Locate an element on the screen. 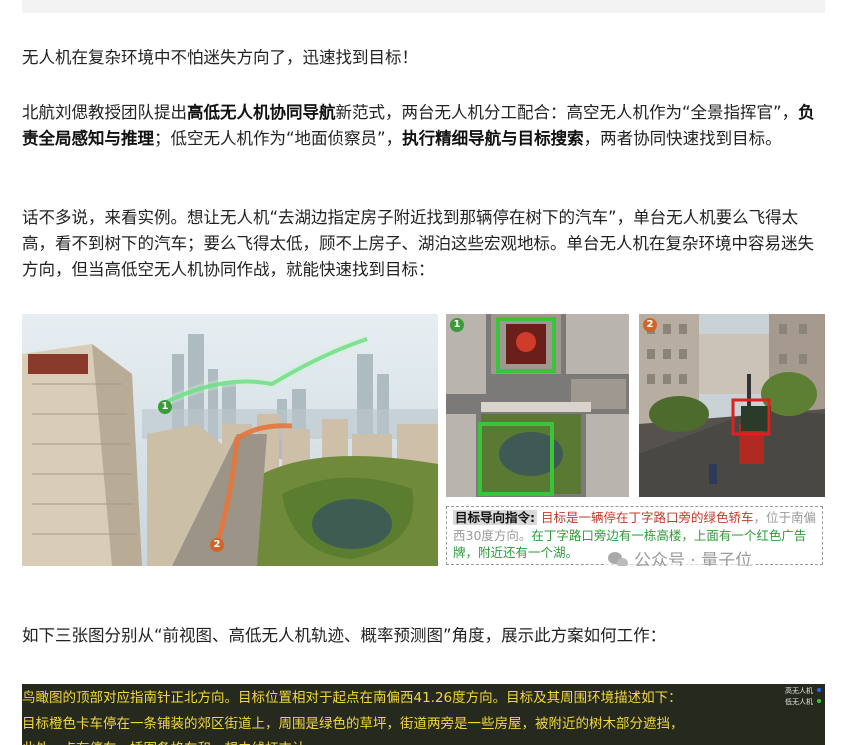  green-dot-icon is located at coordinates (819, 701).